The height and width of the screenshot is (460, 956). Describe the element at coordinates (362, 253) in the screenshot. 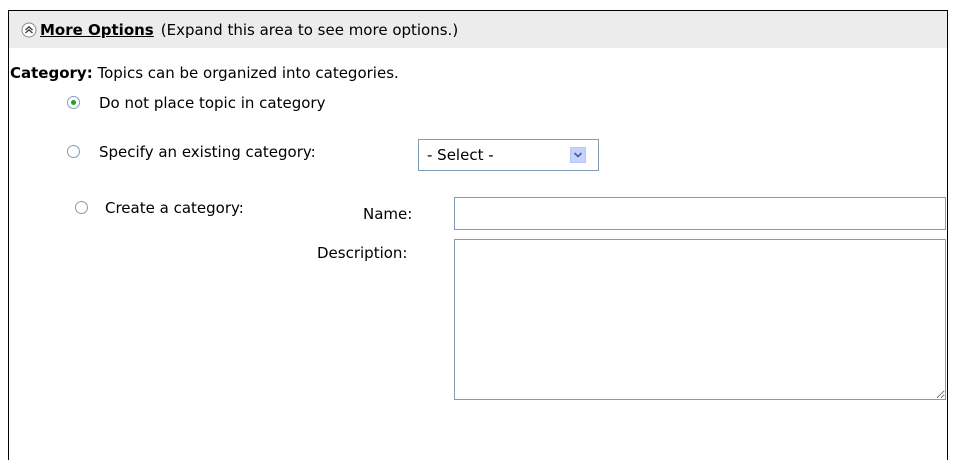

I see `category-description-label: Description:` at that location.